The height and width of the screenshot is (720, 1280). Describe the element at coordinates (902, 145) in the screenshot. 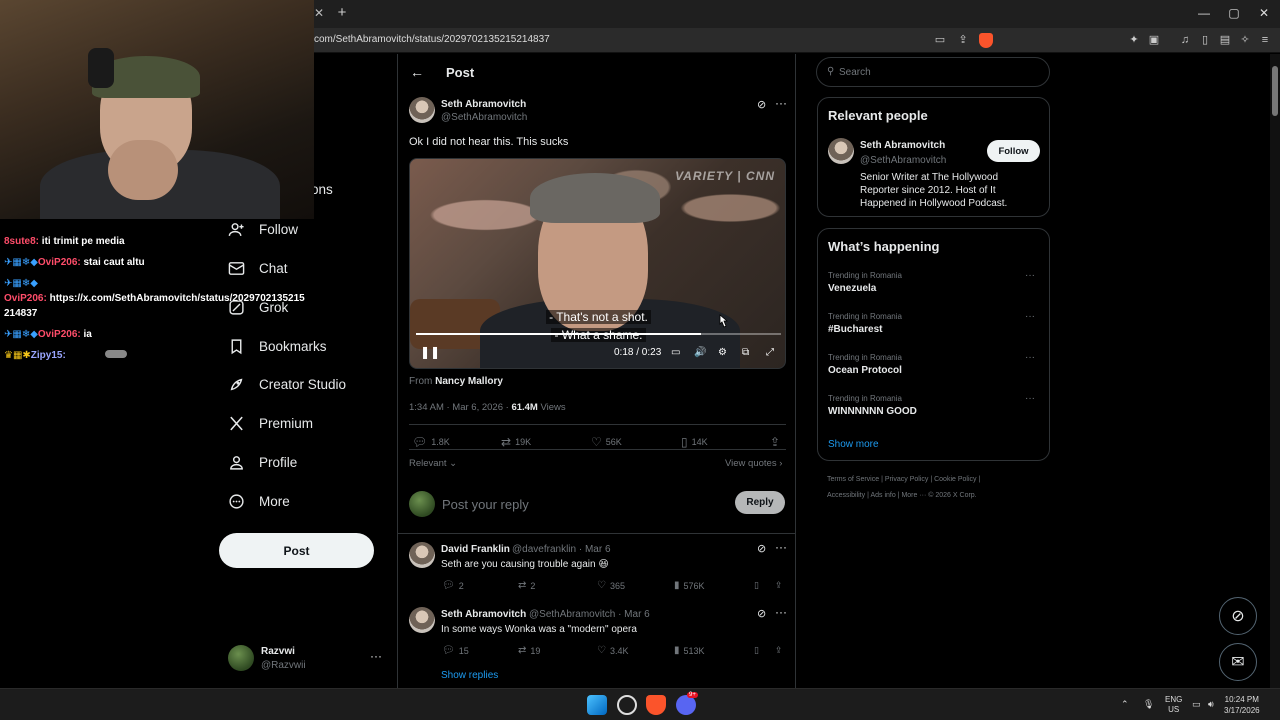

I see `relevant-name: Seth Abramovitch` at that location.